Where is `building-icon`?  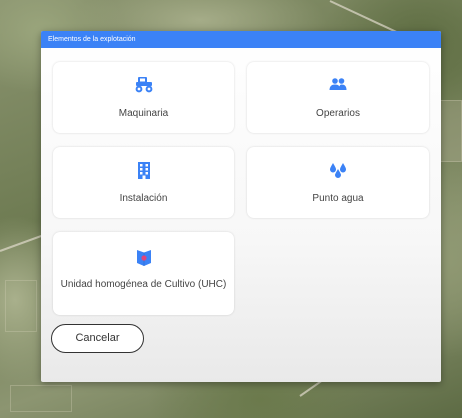 building-icon is located at coordinates (143, 170).